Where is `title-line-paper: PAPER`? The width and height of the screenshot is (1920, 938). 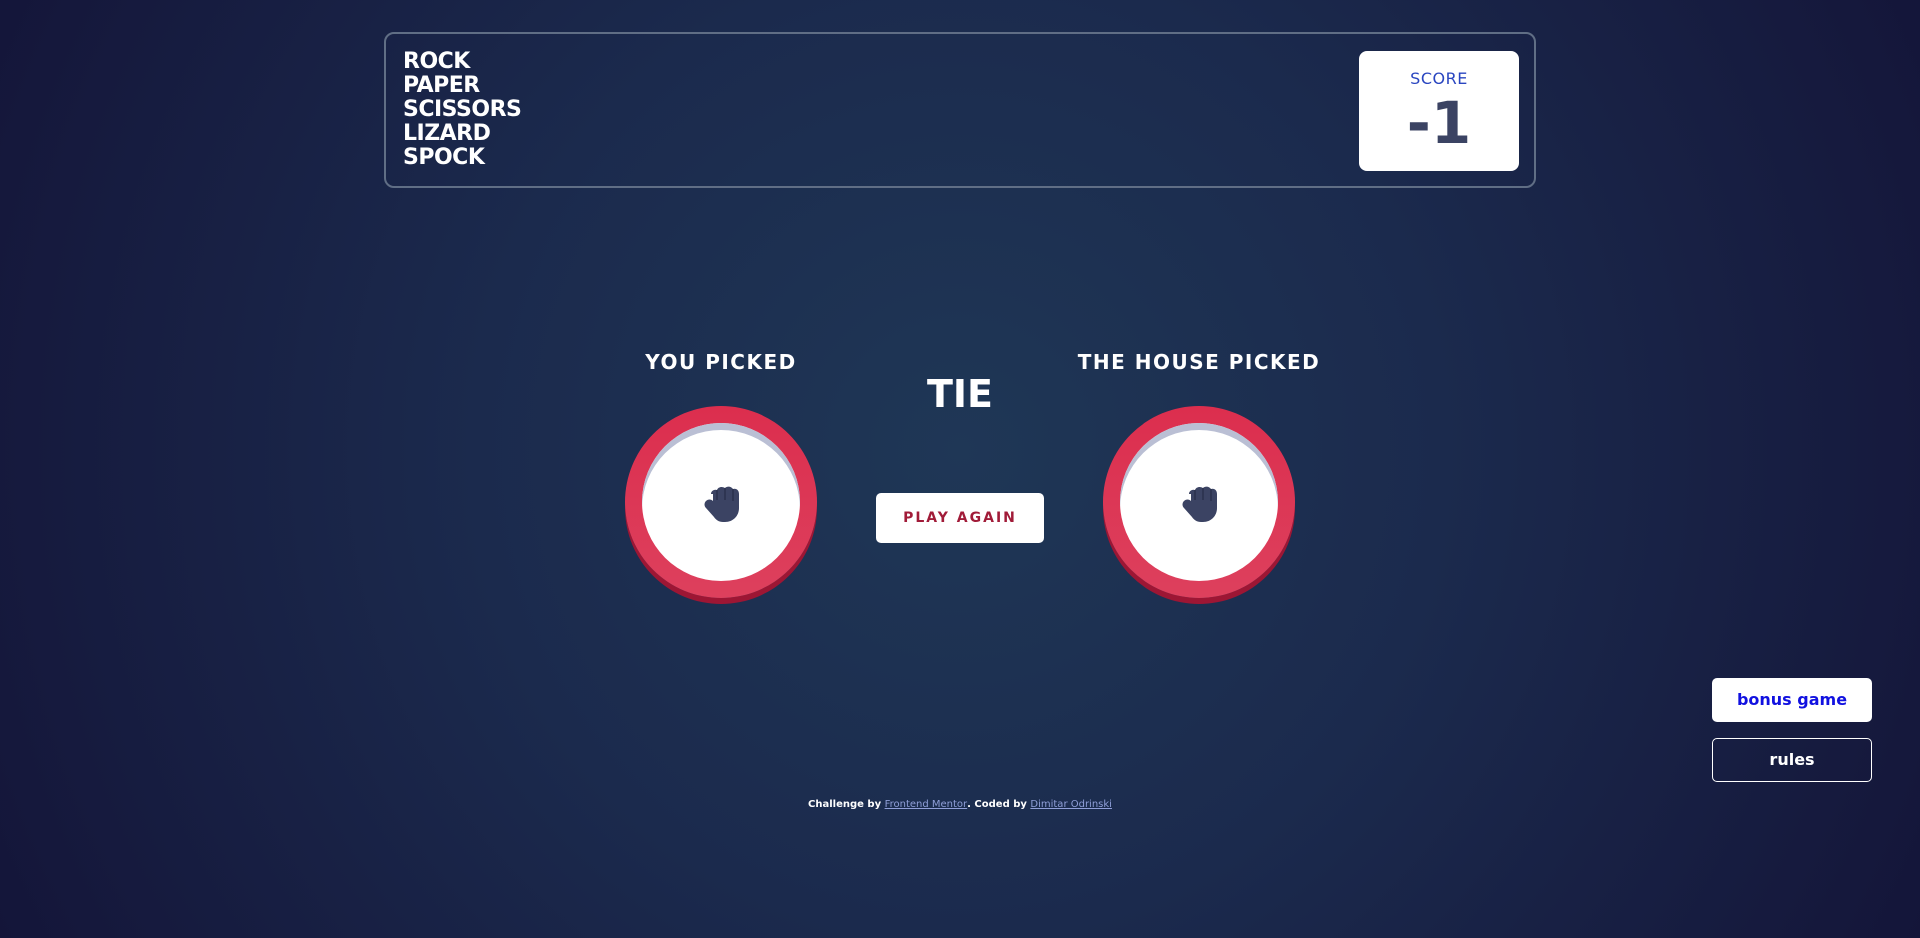 title-line-paper: PAPER is located at coordinates (441, 85).